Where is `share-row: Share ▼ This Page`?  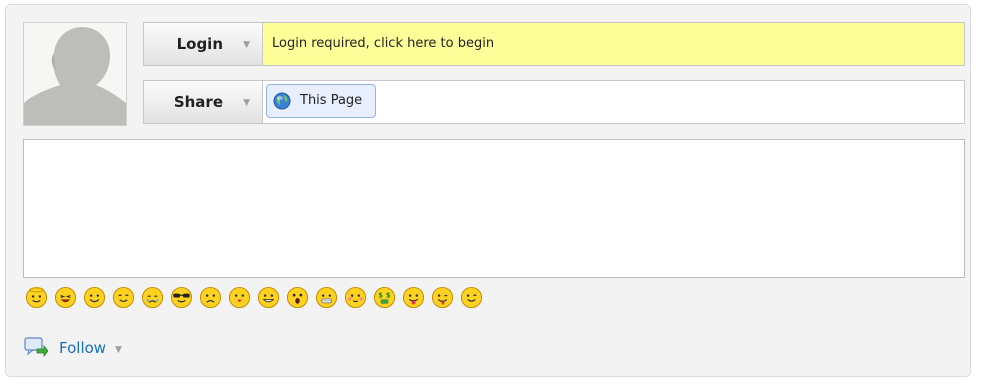 share-row: Share ▼ This Page is located at coordinates (554, 102).